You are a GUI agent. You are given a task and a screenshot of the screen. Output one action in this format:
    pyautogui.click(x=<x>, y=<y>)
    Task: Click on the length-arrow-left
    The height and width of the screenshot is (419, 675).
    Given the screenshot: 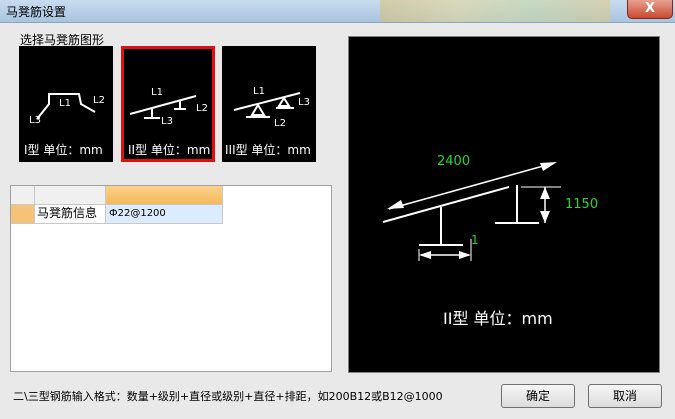 What is the action you would take?
    pyautogui.click(x=395, y=204)
    